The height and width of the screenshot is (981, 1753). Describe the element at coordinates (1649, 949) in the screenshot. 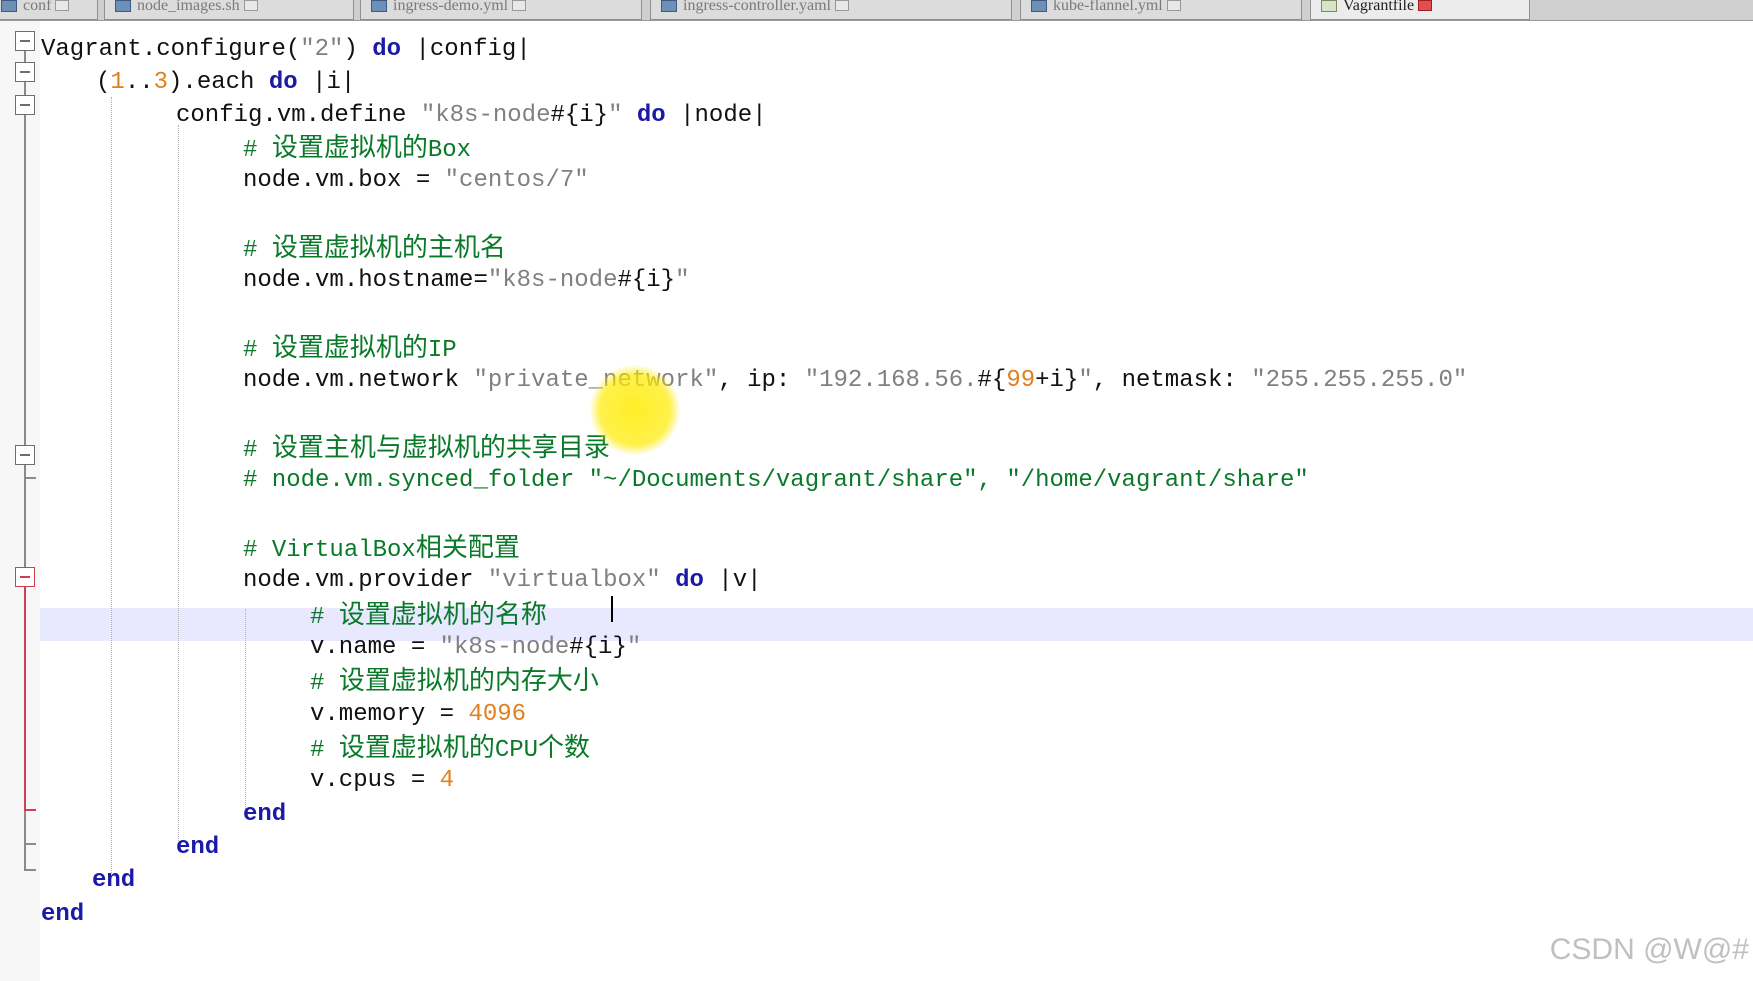

I see `watermark: CSDN @W@#` at that location.